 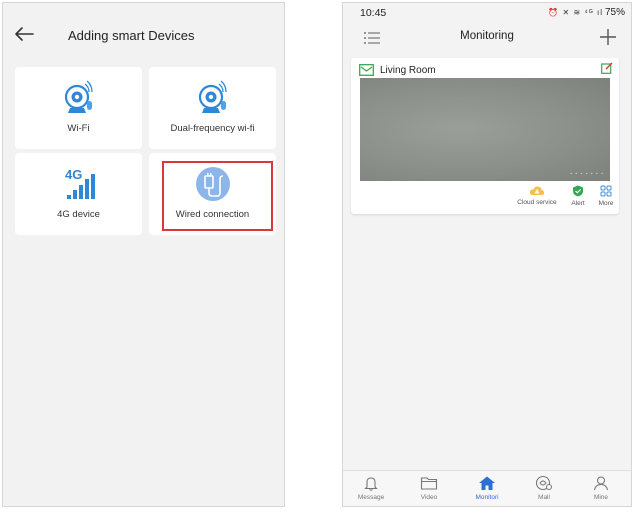 What do you see at coordinates (212, 184) in the screenshot?
I see `ethernet-plug-icon` at bounding box center [212, 184].